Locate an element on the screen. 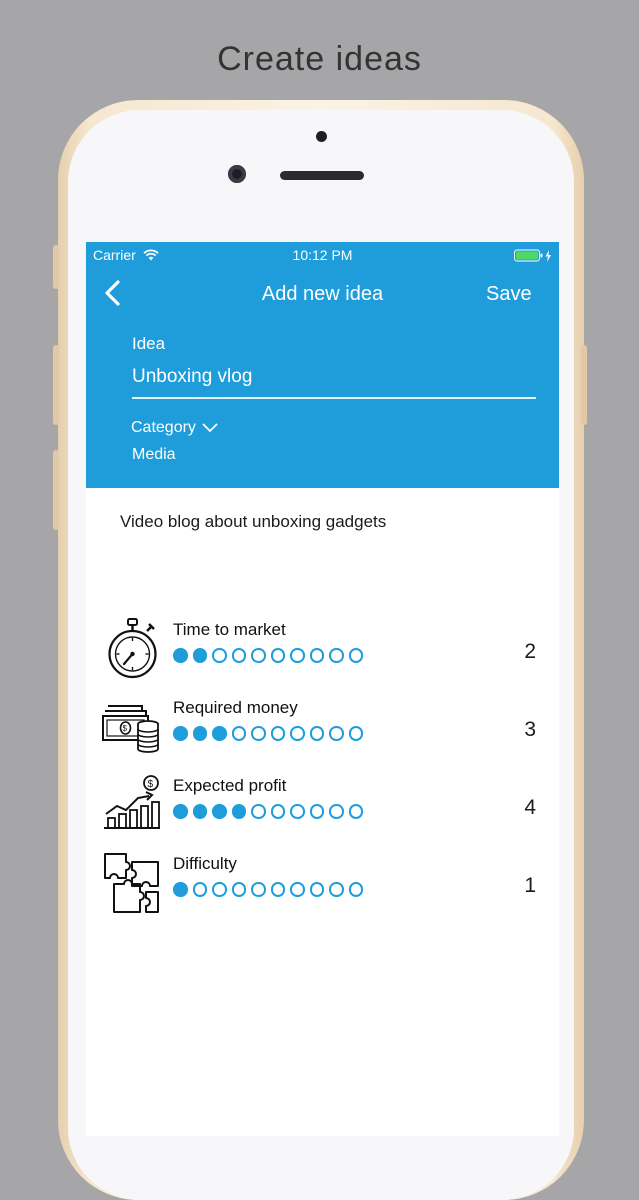  page-caption: Create ideas is located at coordinates (319, 59).